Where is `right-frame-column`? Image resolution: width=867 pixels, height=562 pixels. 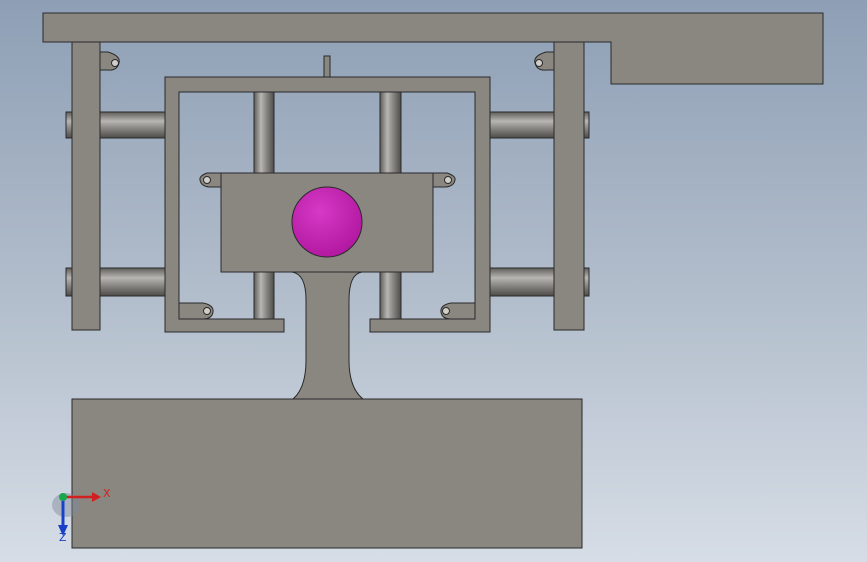 right-frame-column is located at coordinates (569, 186).